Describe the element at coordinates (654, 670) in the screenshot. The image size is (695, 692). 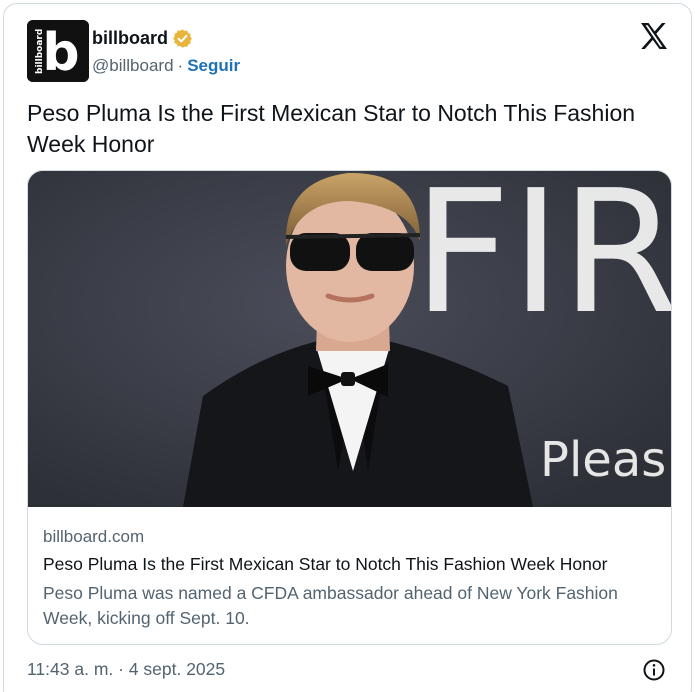
I see `info-icon` at that location.